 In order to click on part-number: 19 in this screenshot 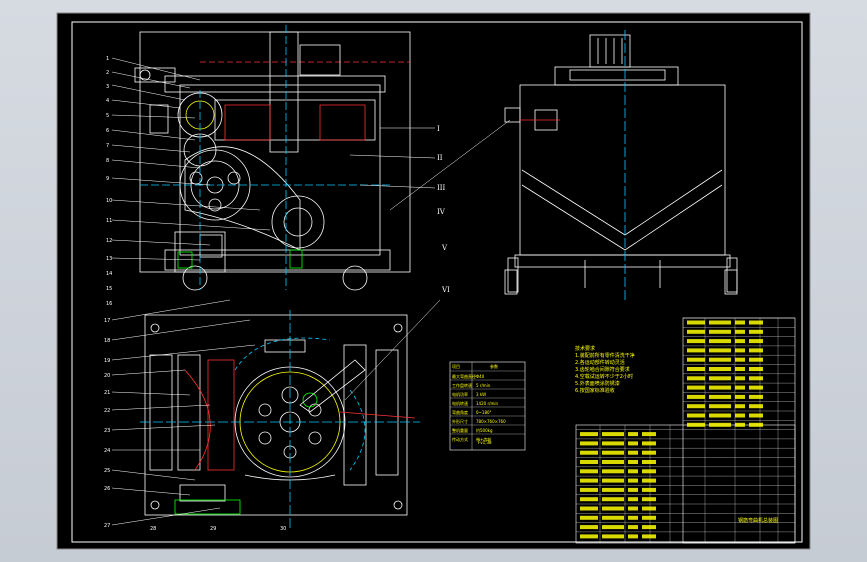, I will do `click(107, 361)`.